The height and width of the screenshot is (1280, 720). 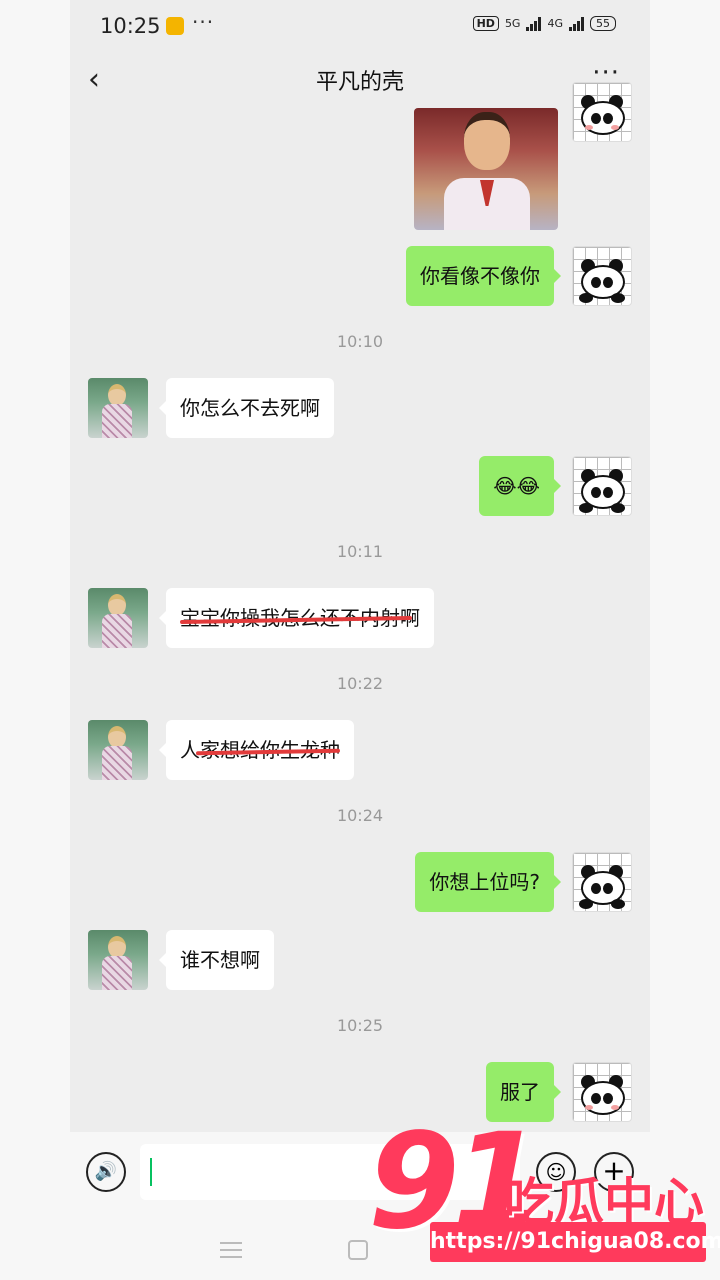 I want to click on message-bubble-incoming: 人家想给你生龙种, so click(x=256, y=750).